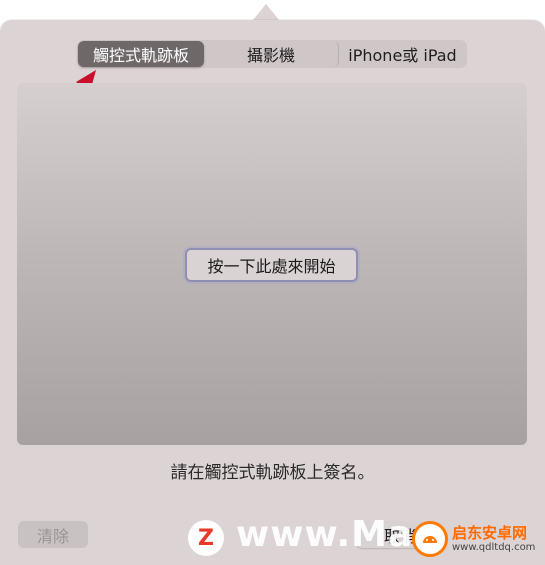  I want to click on android-head-icon, so click(430, 539).